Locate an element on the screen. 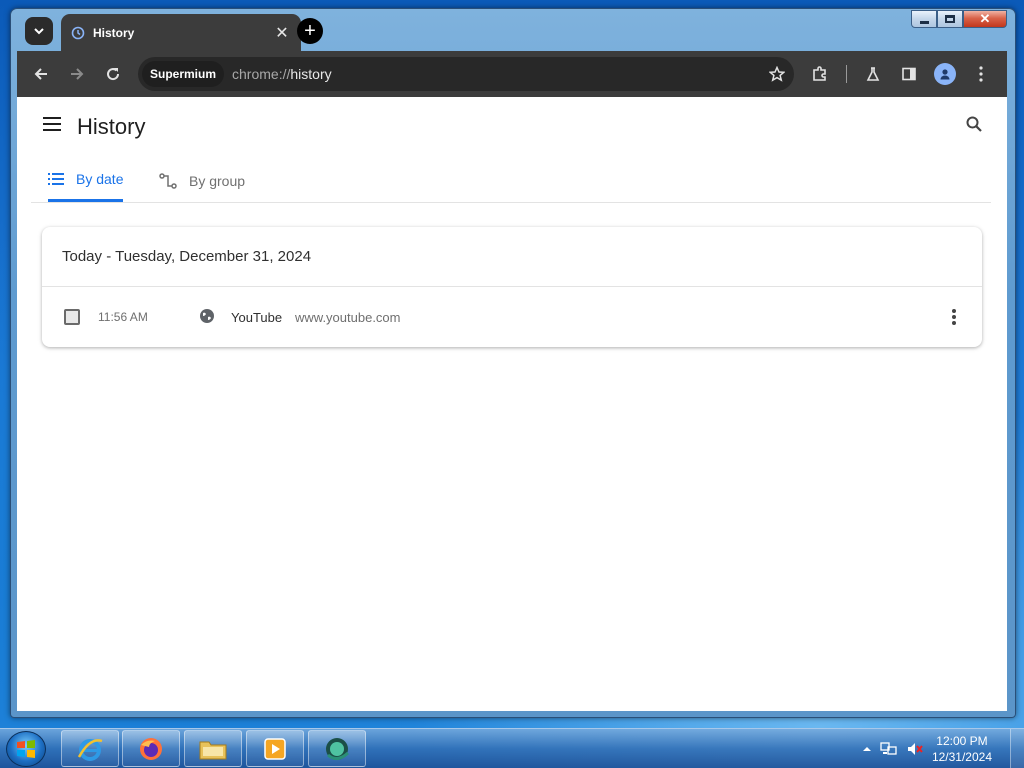 This screenshot has width=1024, height=768. puzzle-icon is located at coordinates (819, 73).